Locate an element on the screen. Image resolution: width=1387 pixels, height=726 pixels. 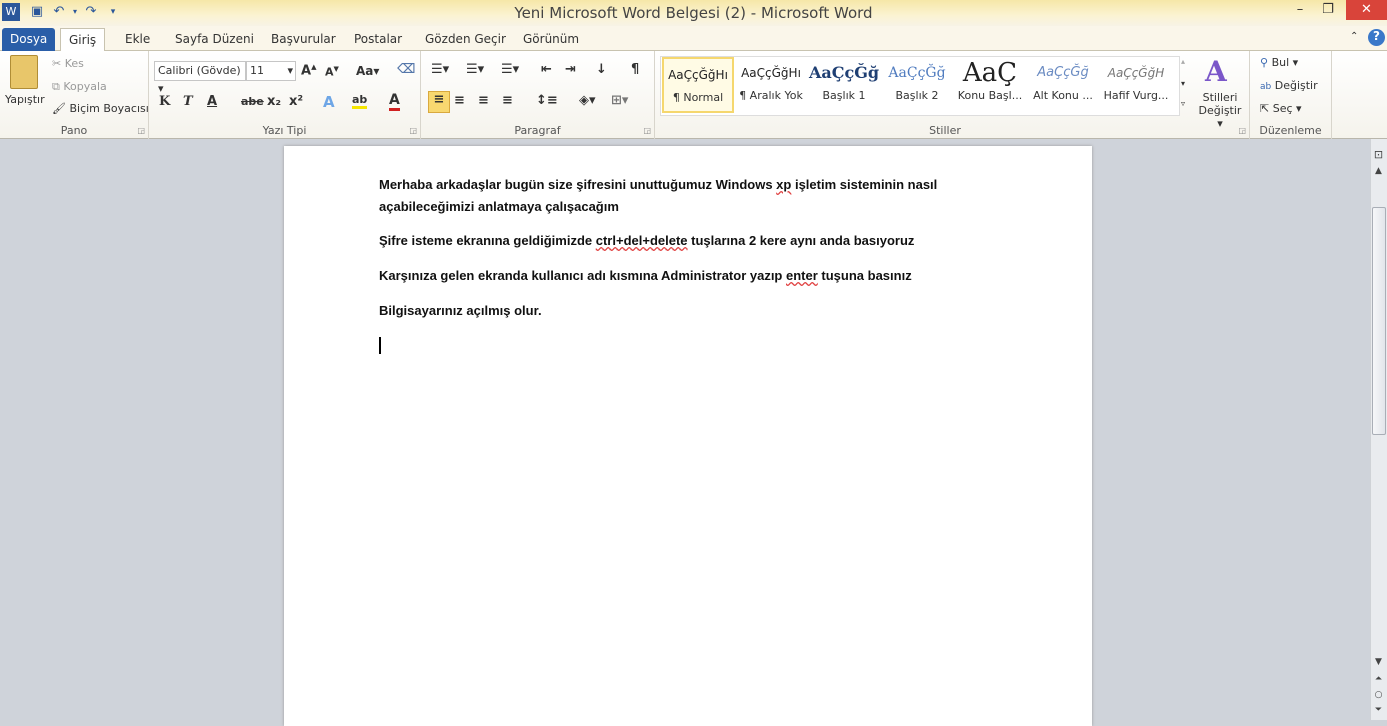
style-heading-2: AaÇçĞğ Başlık 2 is located at coordinates (917, 85).